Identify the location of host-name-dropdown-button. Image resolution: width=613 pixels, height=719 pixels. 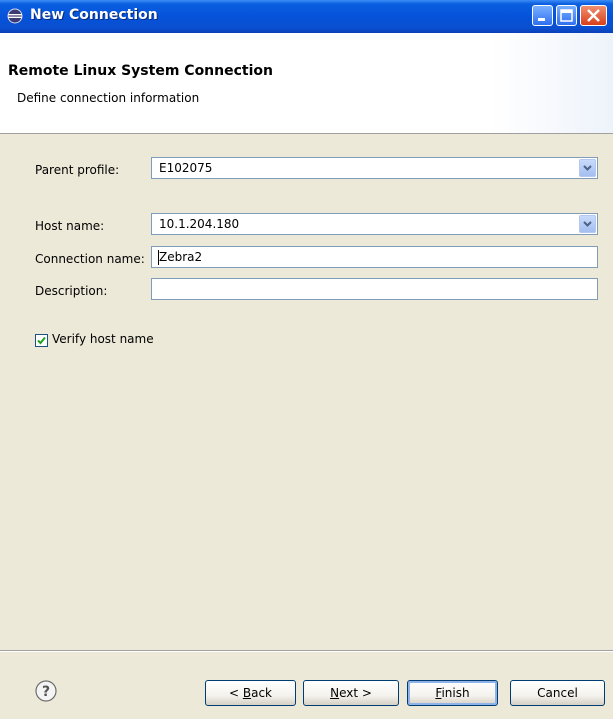
(587, 224).